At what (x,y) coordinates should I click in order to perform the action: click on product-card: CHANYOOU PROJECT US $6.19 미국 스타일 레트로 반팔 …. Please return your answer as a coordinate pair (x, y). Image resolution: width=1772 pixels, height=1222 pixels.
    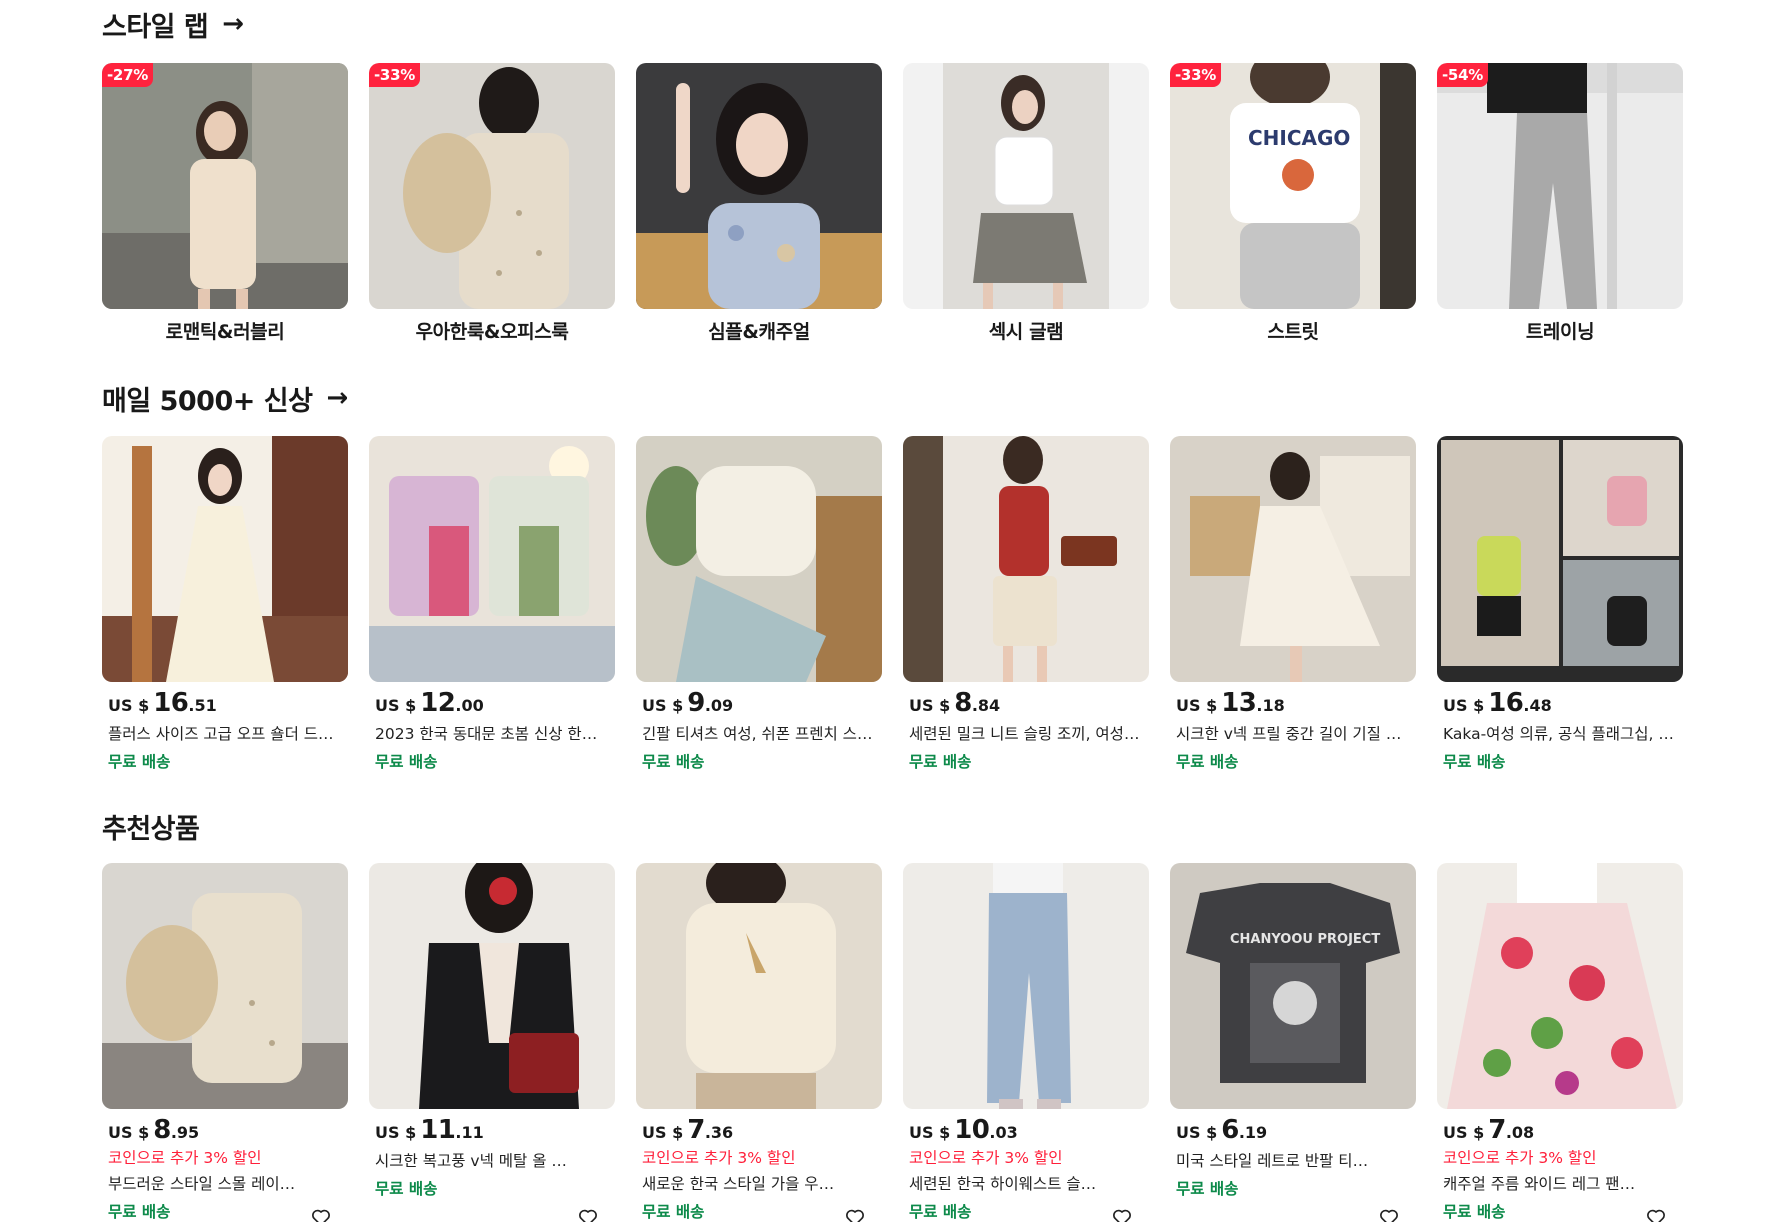
    Looking at the image, I should click on (1293, 1042).